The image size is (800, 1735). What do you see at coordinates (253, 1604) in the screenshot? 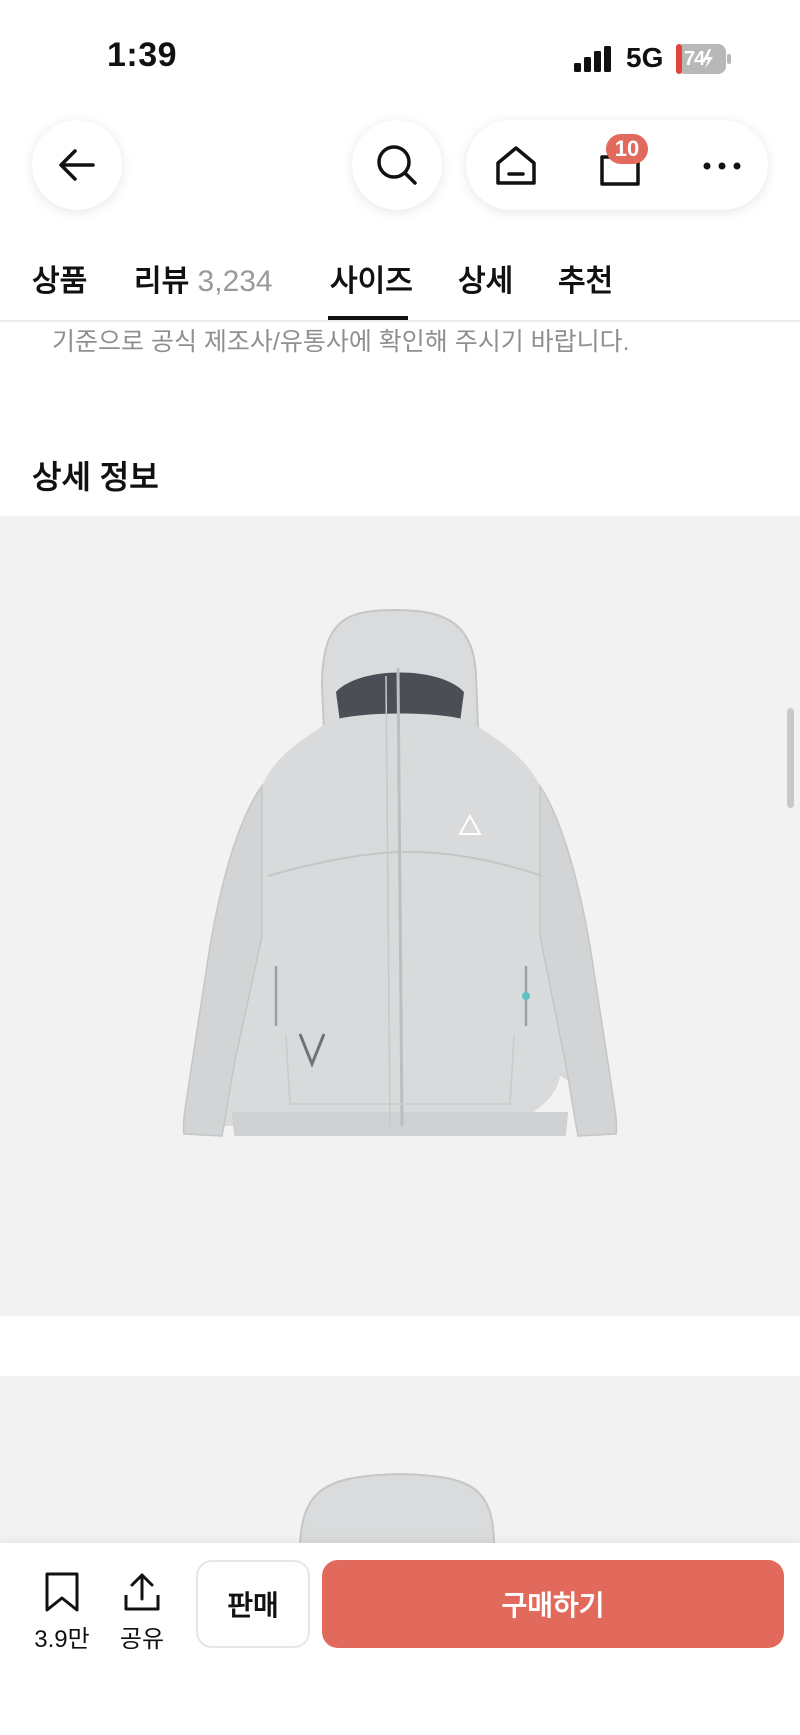
I see `sell-button: 판매` at bounding box center [253, 1604].